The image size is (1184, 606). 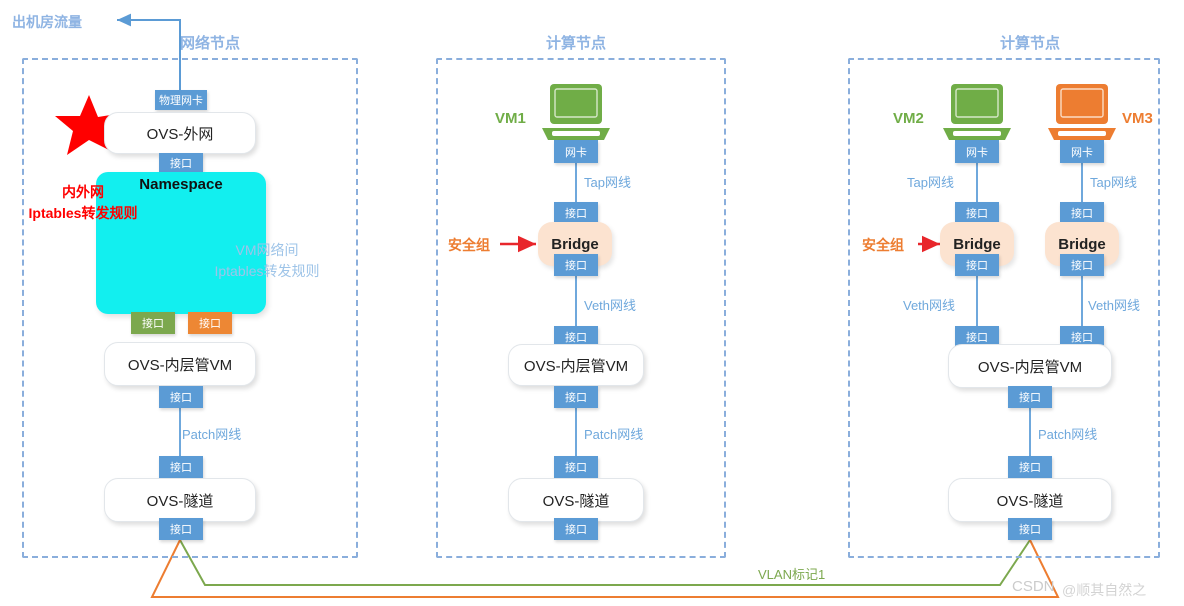 What do you see at coordinates (1114, 305) in the screenshot?
I see `compute-node-2-veth-wire-vm3-label: Veth网线` at bounding box center [1114, 305].